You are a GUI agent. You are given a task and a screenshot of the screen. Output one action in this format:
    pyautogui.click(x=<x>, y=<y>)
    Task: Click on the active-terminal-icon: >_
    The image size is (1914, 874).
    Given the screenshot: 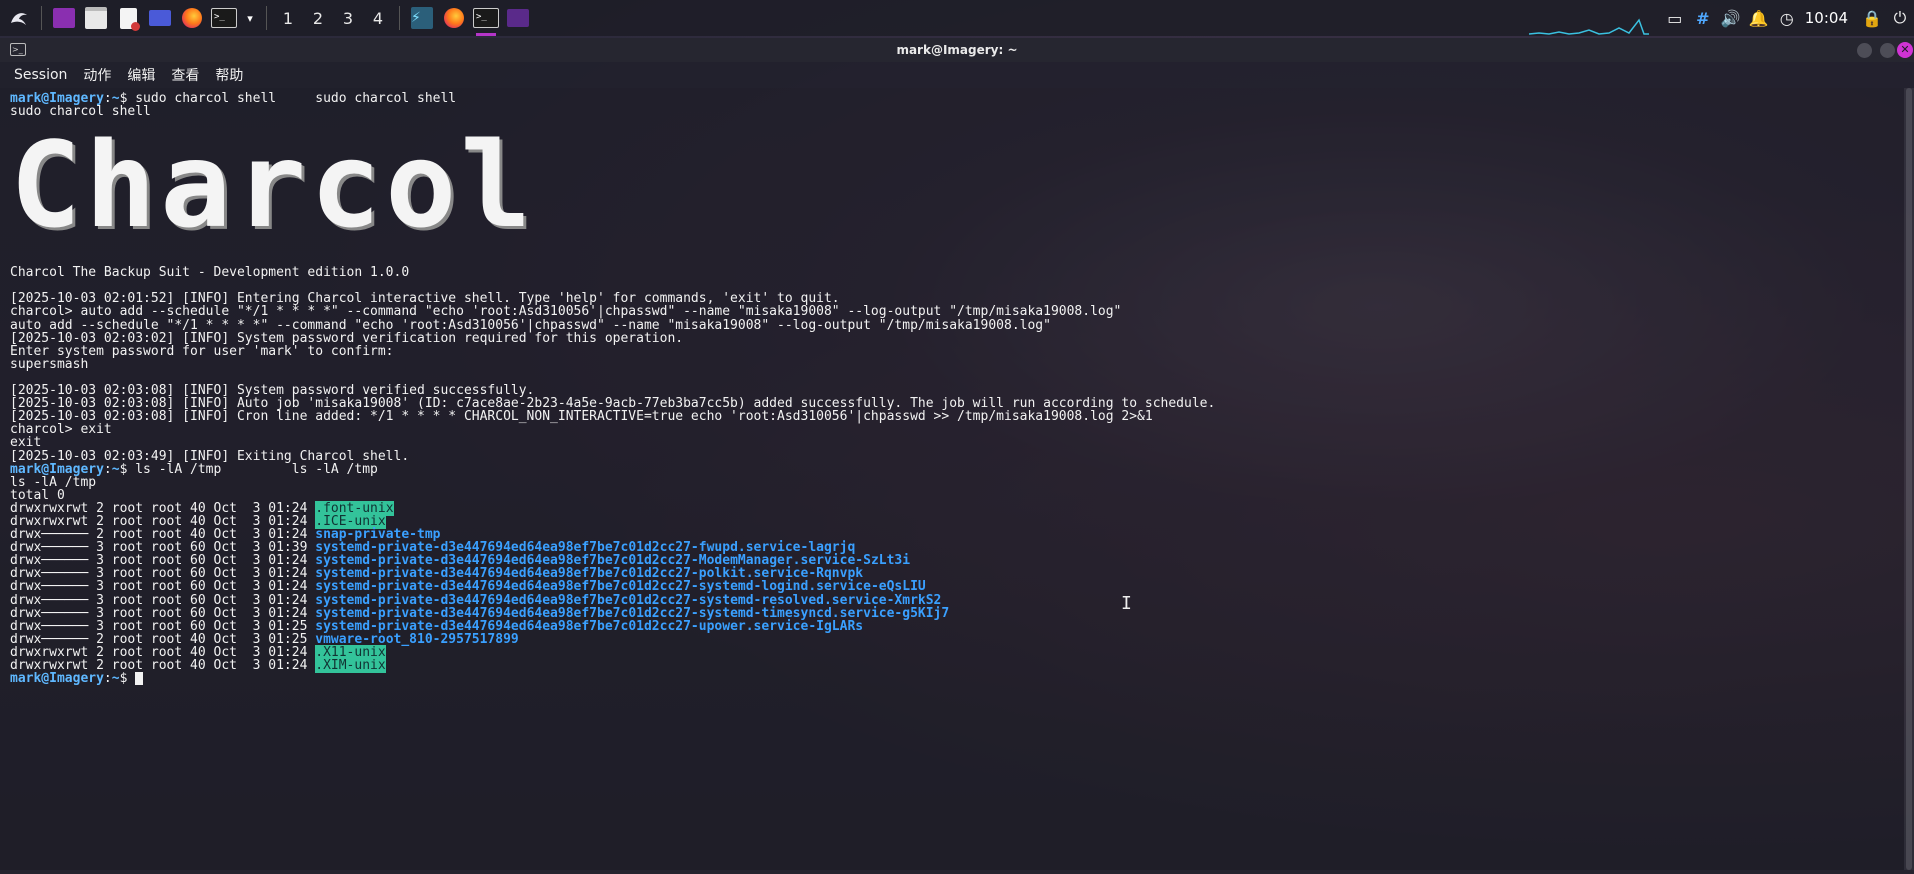 What is the action you would take?
    pyautogui.click(x=486, y=20)
    